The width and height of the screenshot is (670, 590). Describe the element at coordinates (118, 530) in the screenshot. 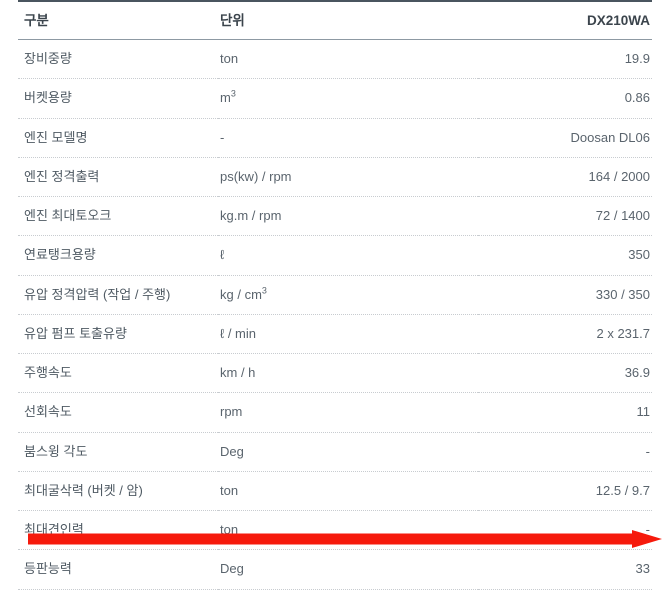

I see `cell-category: 최대견인력` at that location.